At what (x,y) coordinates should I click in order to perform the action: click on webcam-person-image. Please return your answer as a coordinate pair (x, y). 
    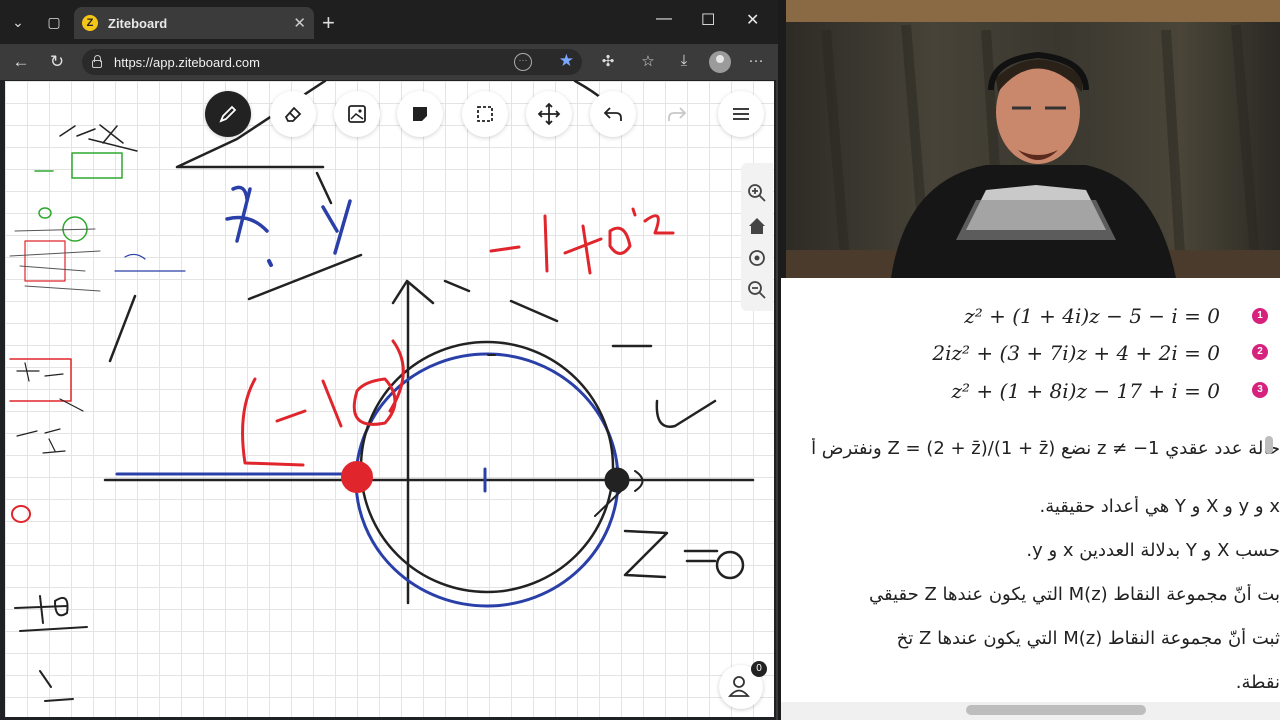
    Looking at the image, I should click on (1033, 139).